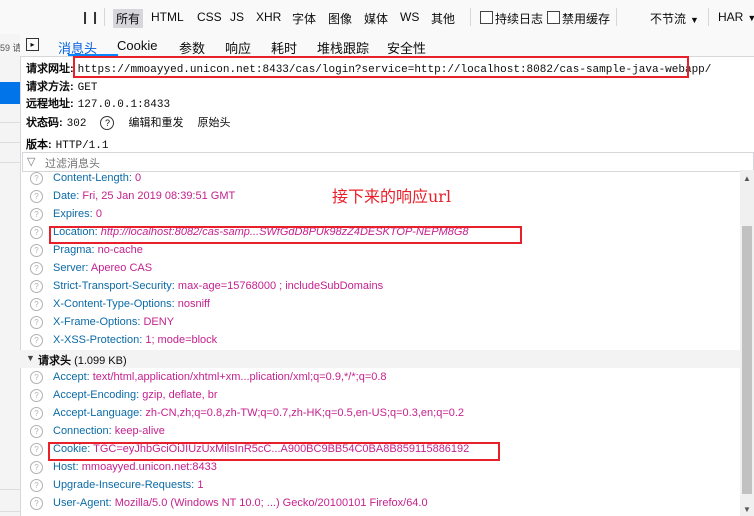 This screenshot has height=516, width=754. I want to click on remote-address-value: 127.0.0.1:8433, so click(124, 105).